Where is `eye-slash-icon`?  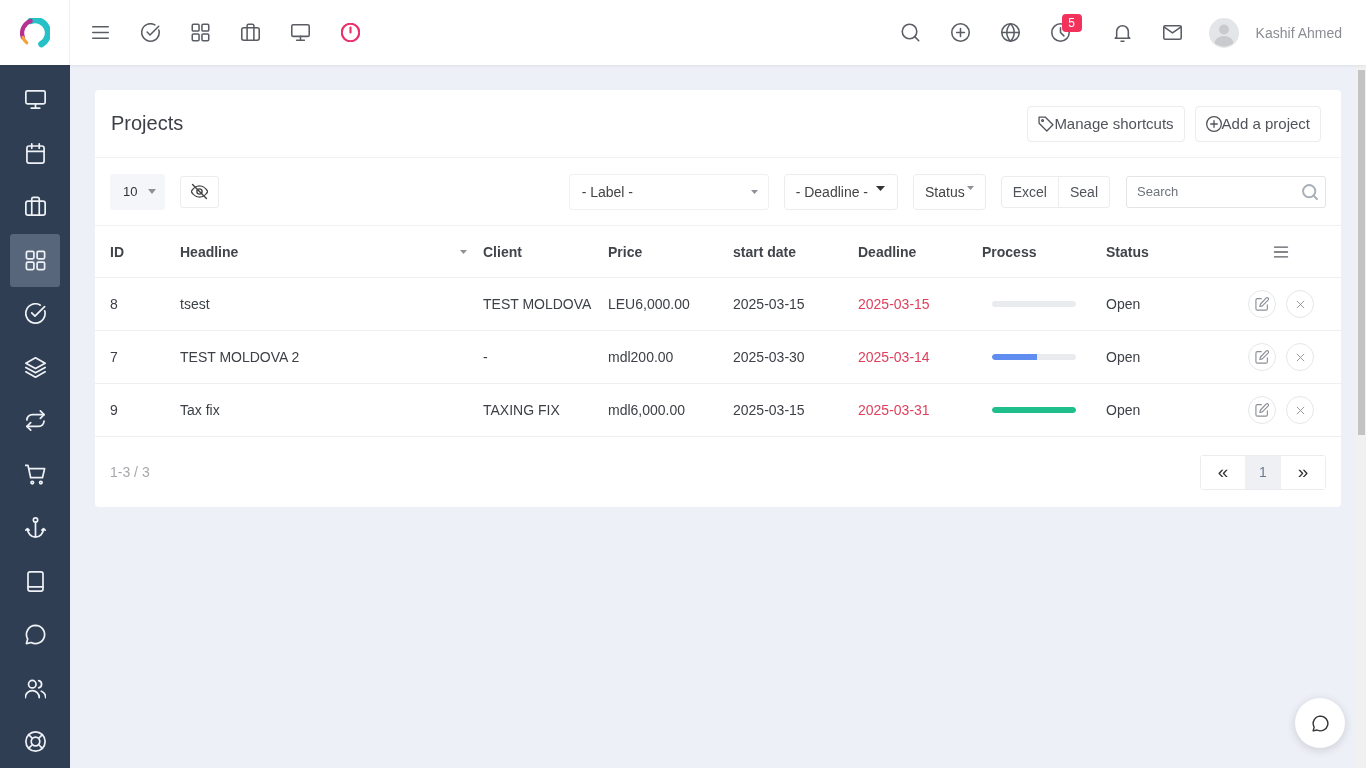 eye-slash-icon is located at coordinates (199, 191).